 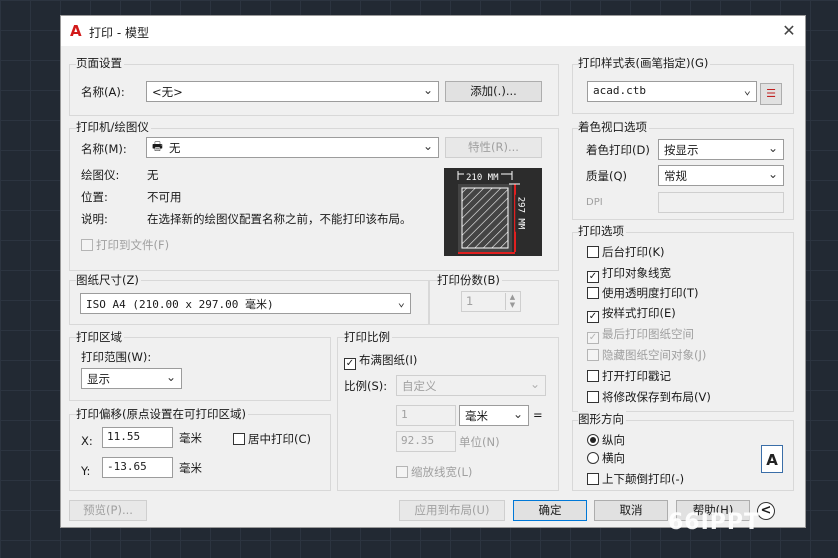 I want to click on scale-numerator-input: 1, so click(x=426, y=415).